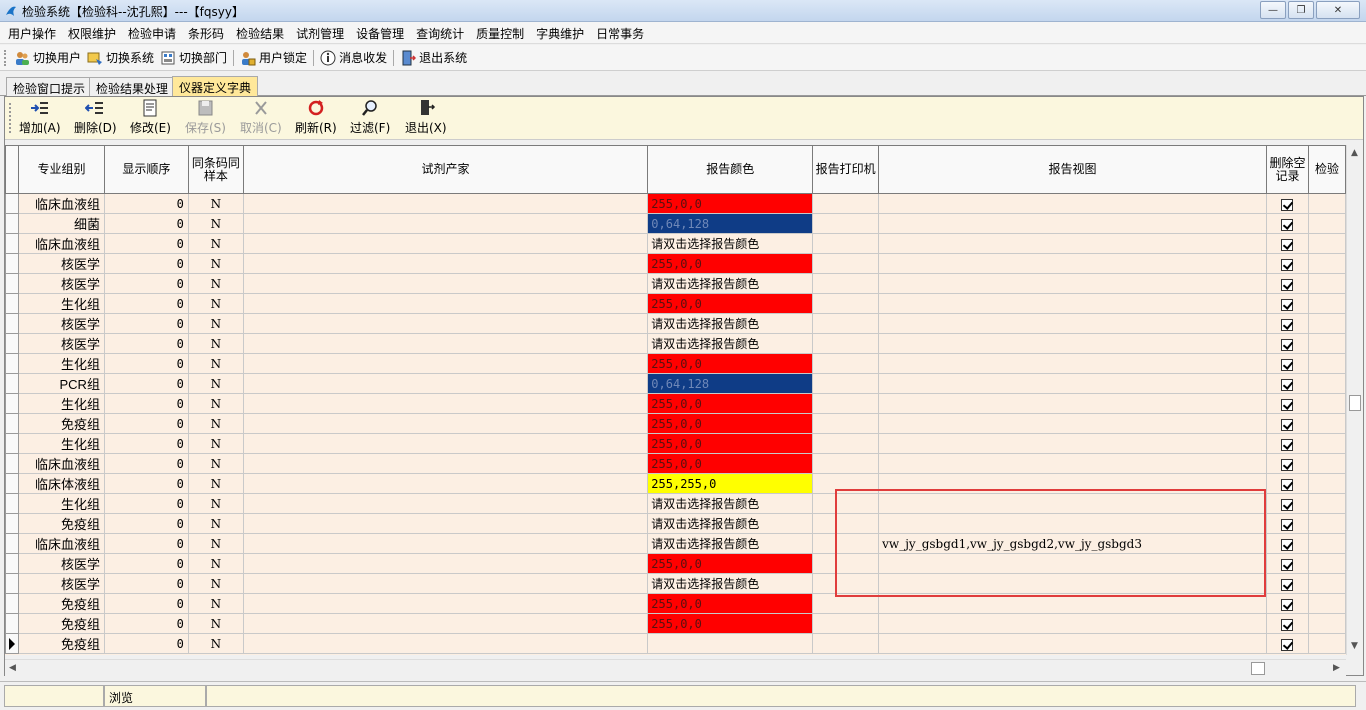 This screenshot has height=710, width=1366. I want to click on table-row: 生化组 0 N 请双击选择报告颜色, so click(675, 503).